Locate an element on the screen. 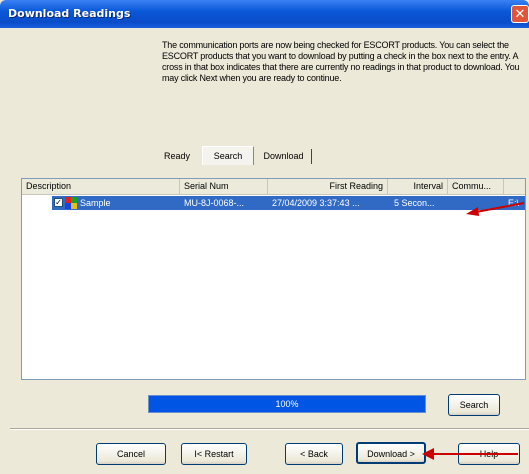 Image resolution: width=529 pixels, height=474 pixels. row-description: Sample is located at coordinates (95, 203).